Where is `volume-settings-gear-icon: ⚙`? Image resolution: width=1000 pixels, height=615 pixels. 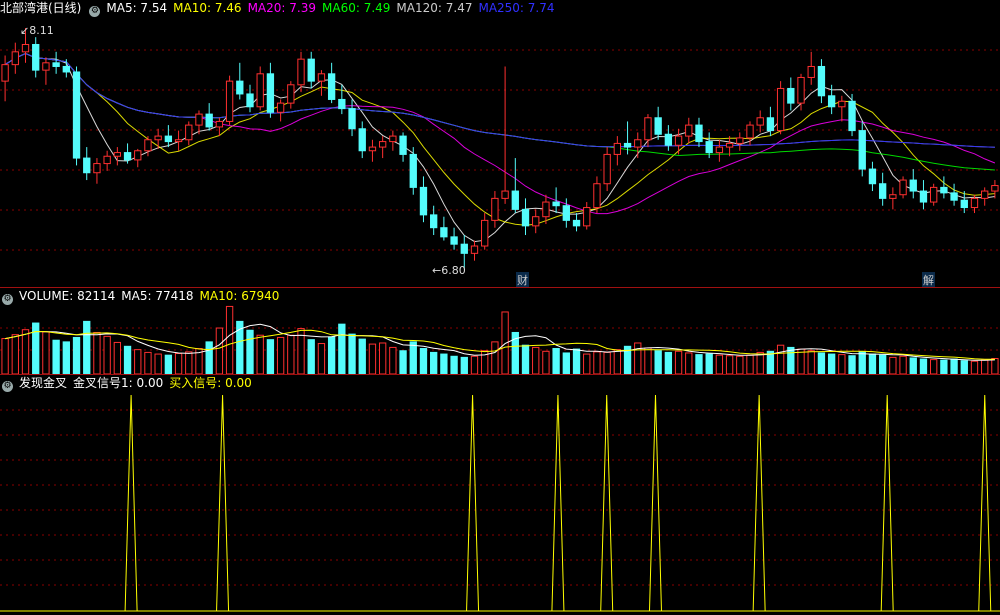 volume-settings-gear-icon: ⚙ is located at coordinates (7, 299).